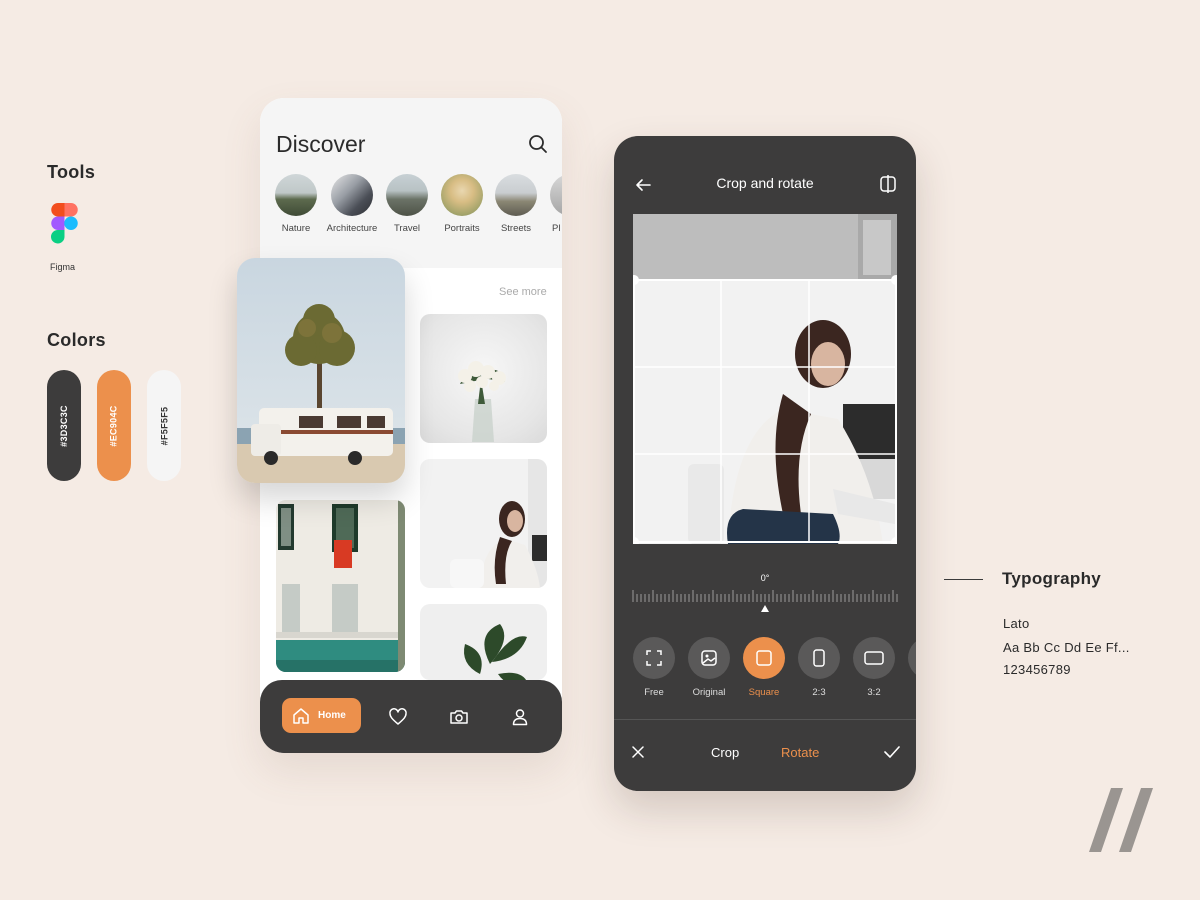  I want to click on color-swatch-light: #F5F5F5, so click(164, 425).